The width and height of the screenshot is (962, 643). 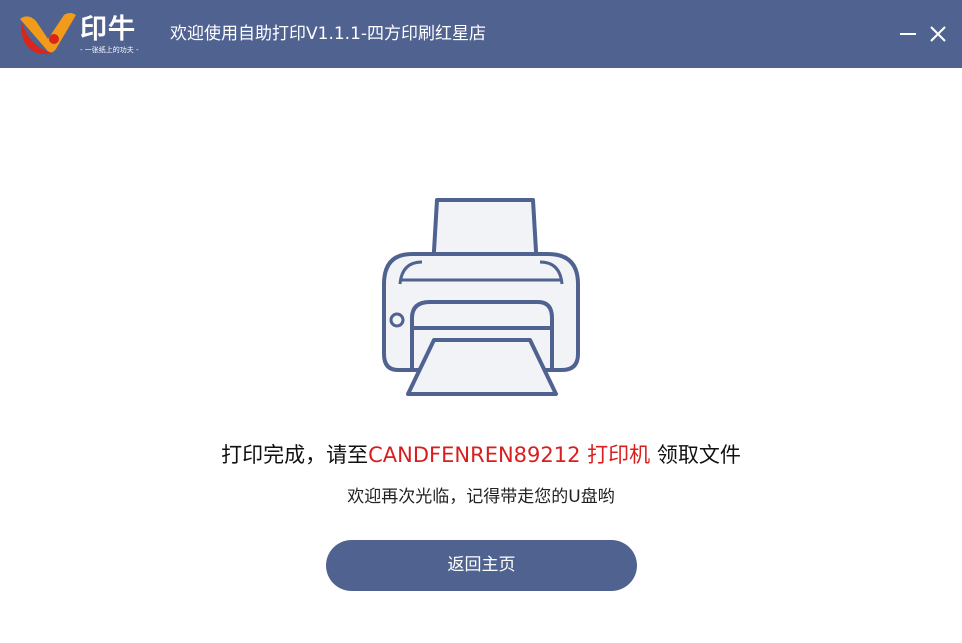 I want to click on close-icon, so click(x=938, y=34).